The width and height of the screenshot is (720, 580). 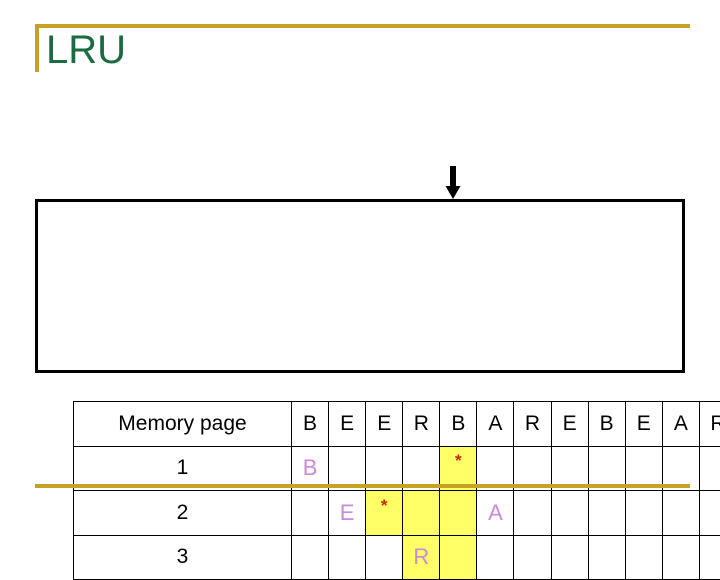 I want to click on reference-header-cell-1: B, so click(x=310, y=424).